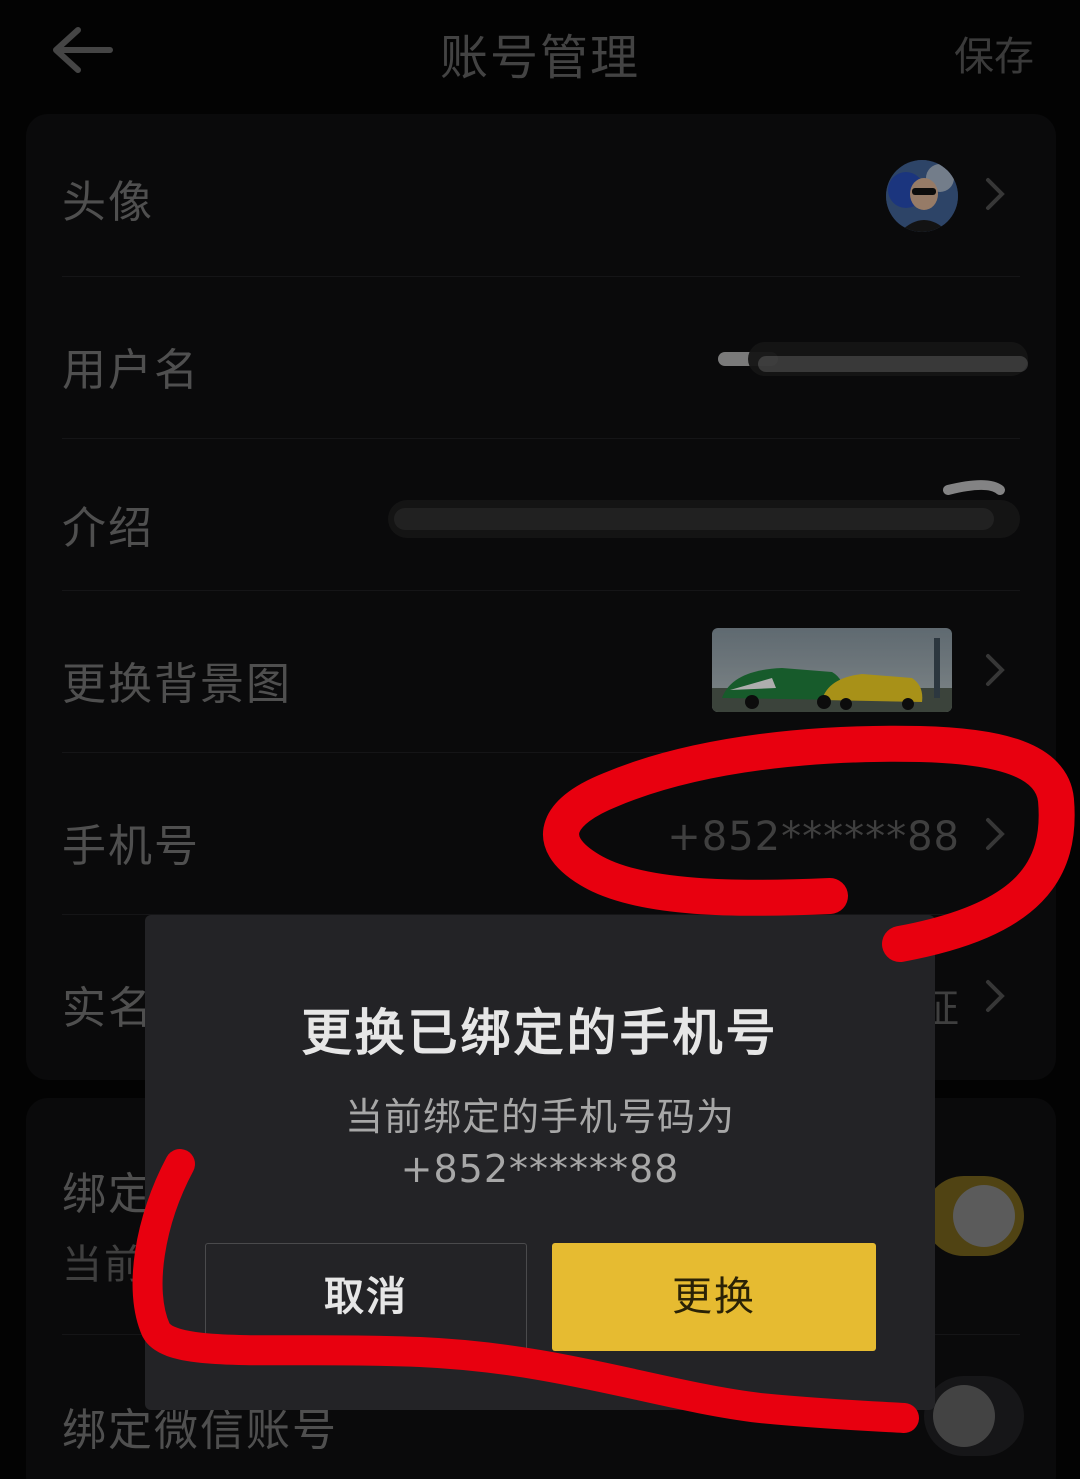 This screenshot has height=1479, width=1080. I want to click on cancel-button: 取消, so click(366, 1297).